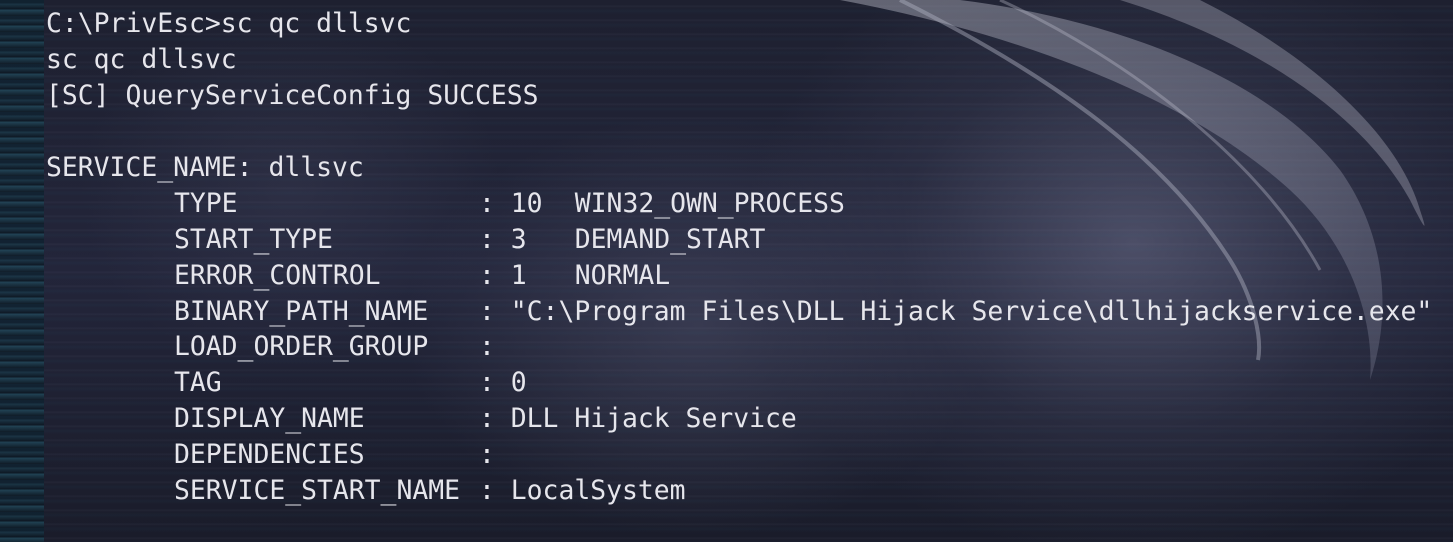 This screenshot has width=1453, height=542. What do you see at coordinates (622, 275) in the screenshot?
I see `field-value: NORMAL` at bounding box center [622, 275].